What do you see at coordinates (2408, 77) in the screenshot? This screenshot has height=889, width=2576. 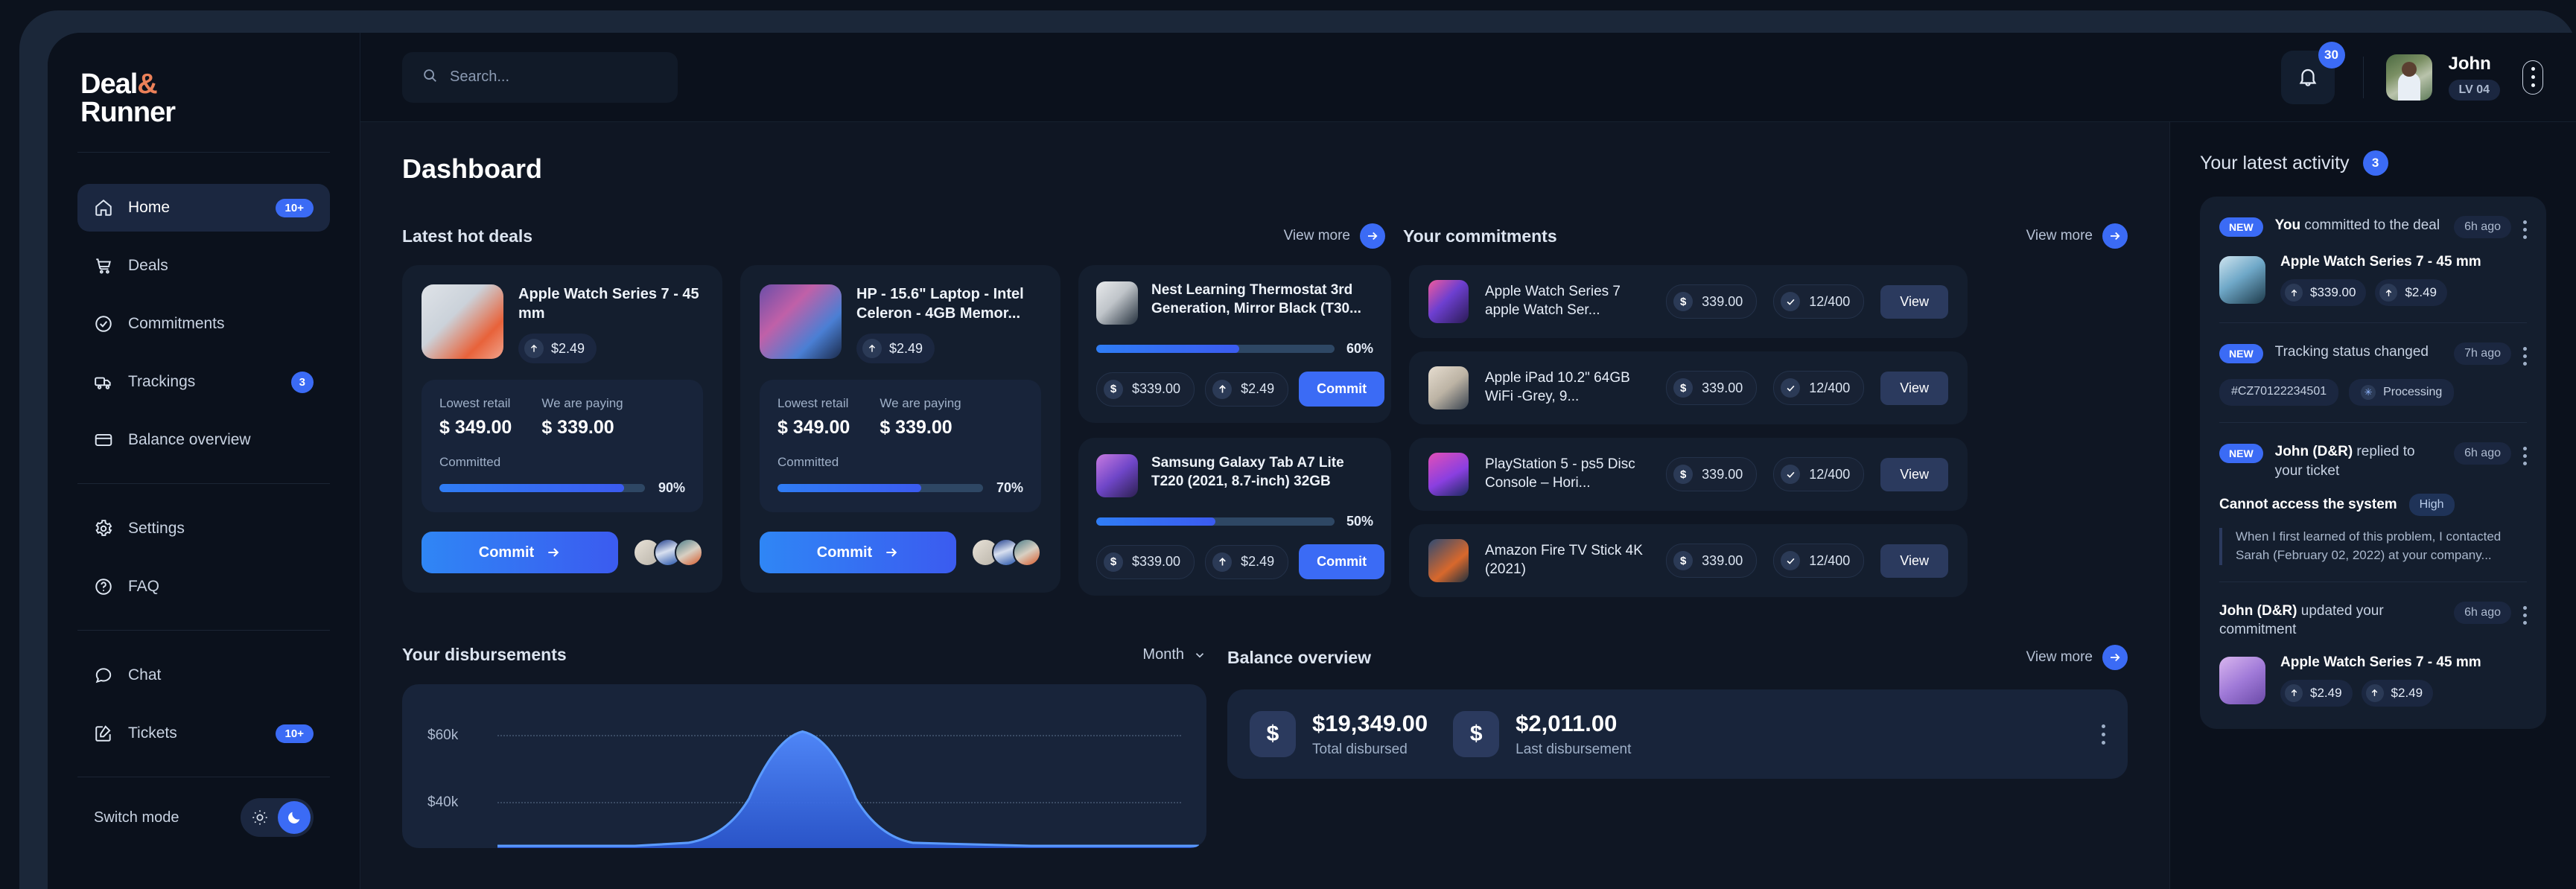 I see `avatar` at bounding box center [2408, 77].